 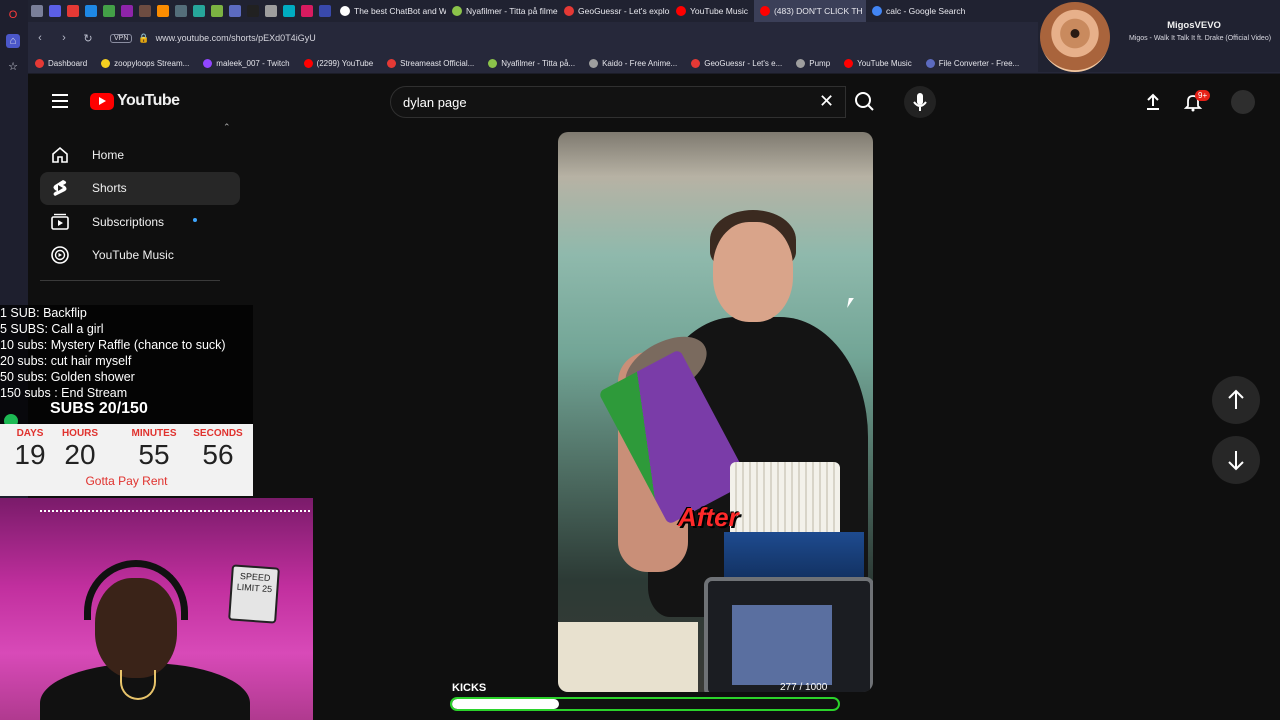 I want to click on speed-limit-sign-text: SPEED LIMIT 25, so click(x=254, y=582).